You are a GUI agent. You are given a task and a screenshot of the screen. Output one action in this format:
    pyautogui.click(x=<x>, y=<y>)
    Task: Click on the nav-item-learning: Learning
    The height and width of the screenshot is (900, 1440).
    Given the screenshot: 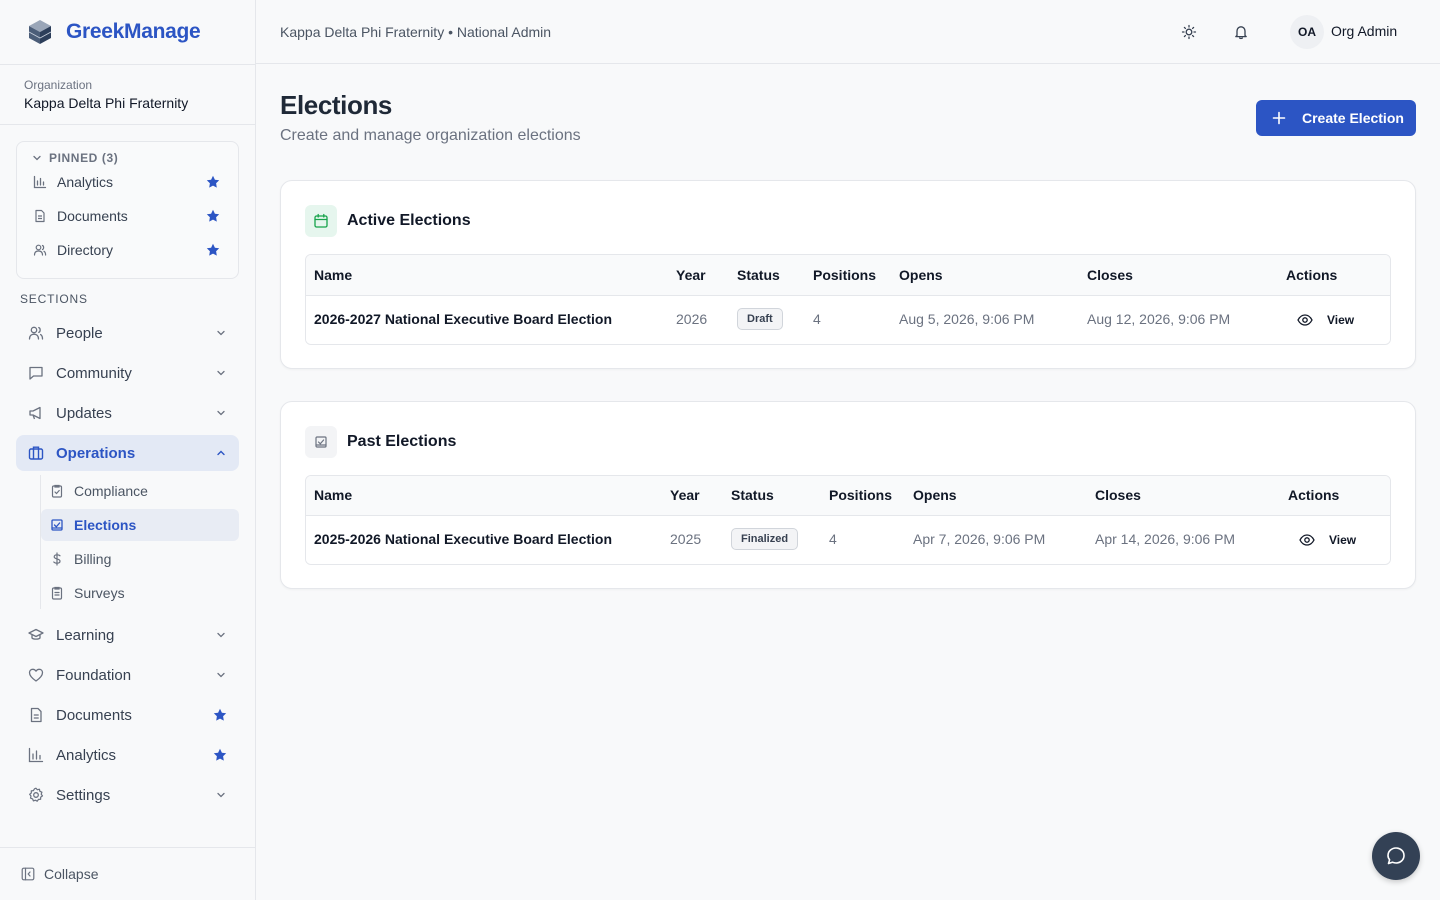 What is the action you would take?
    pyautogui.click(x=127, y=635)
    